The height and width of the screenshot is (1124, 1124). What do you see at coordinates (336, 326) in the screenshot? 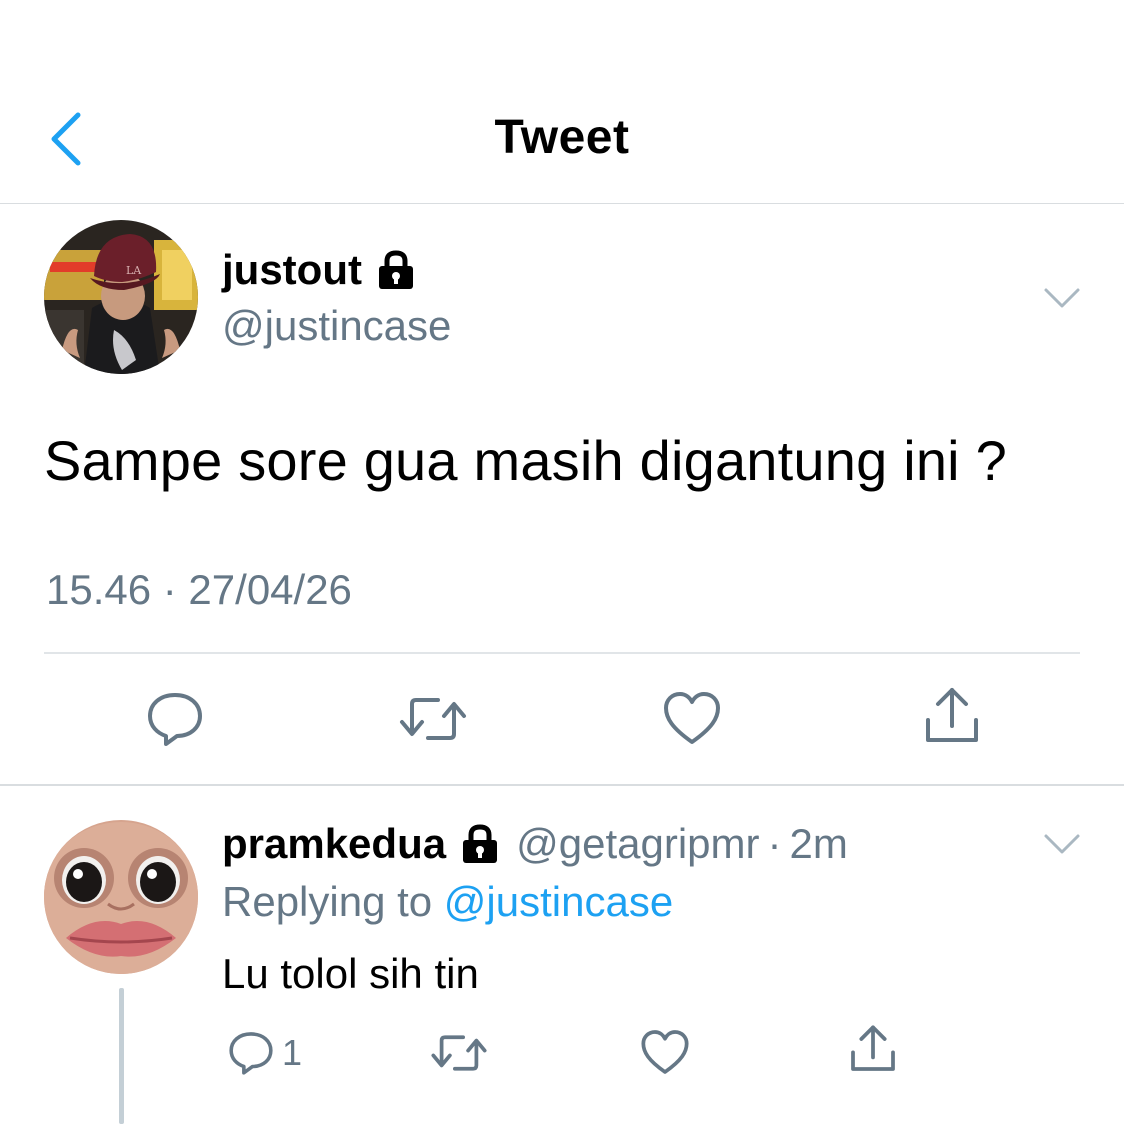
I see `author-handle: @justincase` at bounding box center [336, 326].